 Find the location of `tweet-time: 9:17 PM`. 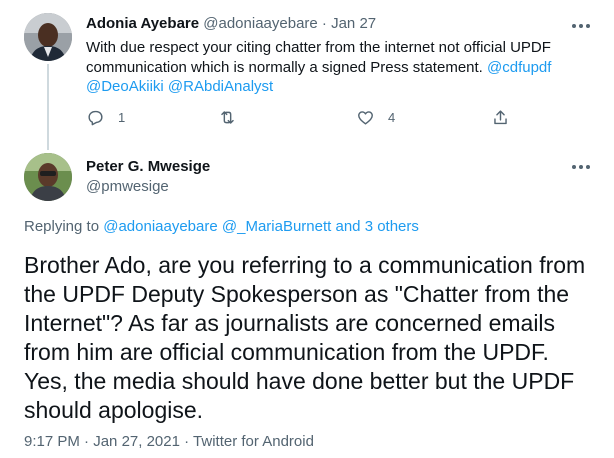

tweet-time: 9:17 PM is located at coordinates (52, 441).